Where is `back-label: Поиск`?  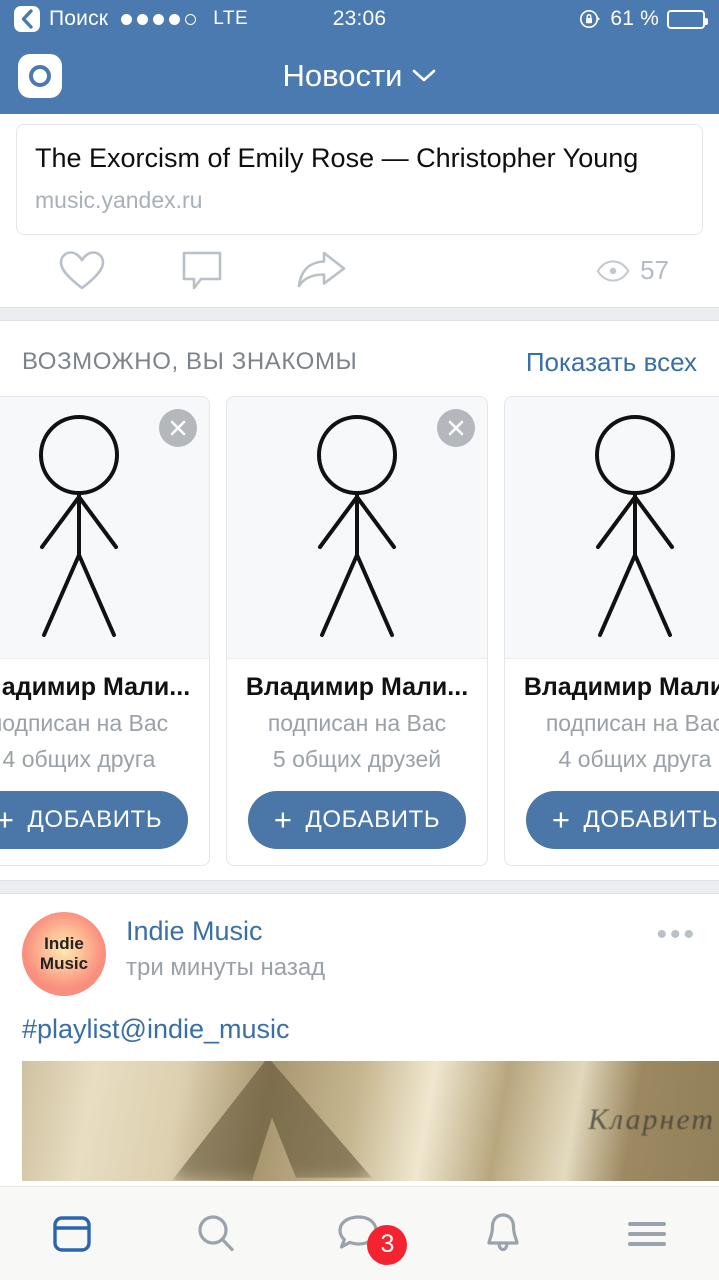
back-label: Поиск is located at coordinates (78, 19).